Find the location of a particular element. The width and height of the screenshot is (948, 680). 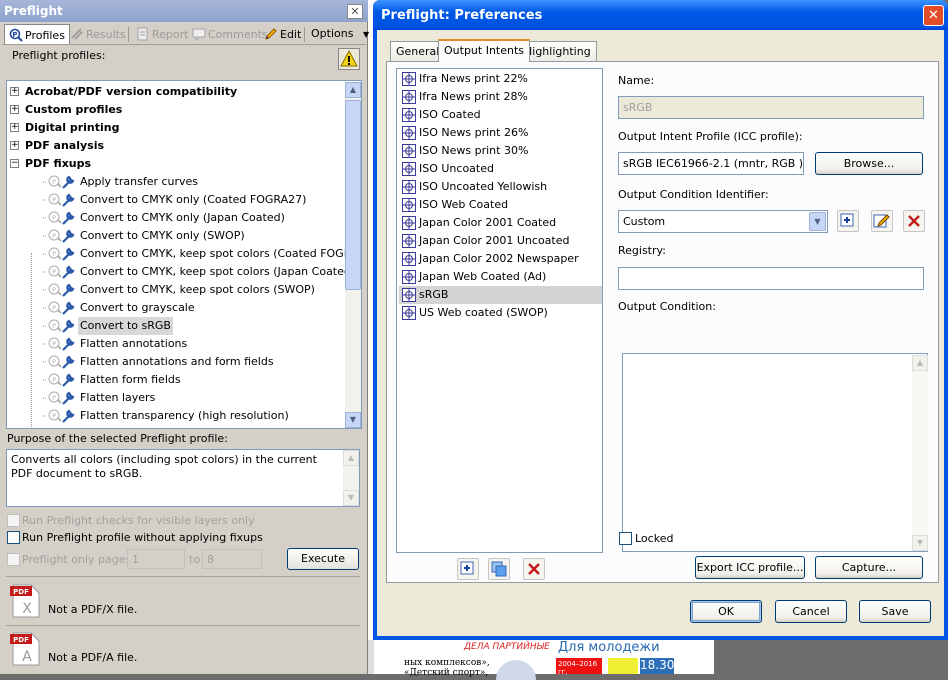

pdfa-icon: PDF A is located at coordinates (25, 649).